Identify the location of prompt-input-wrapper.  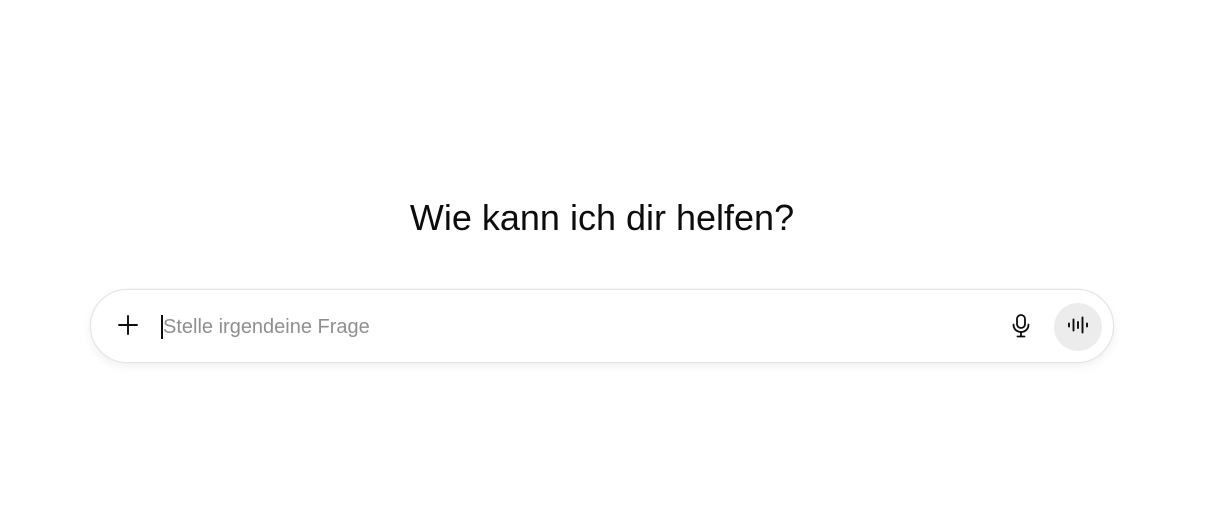
(581, 327).